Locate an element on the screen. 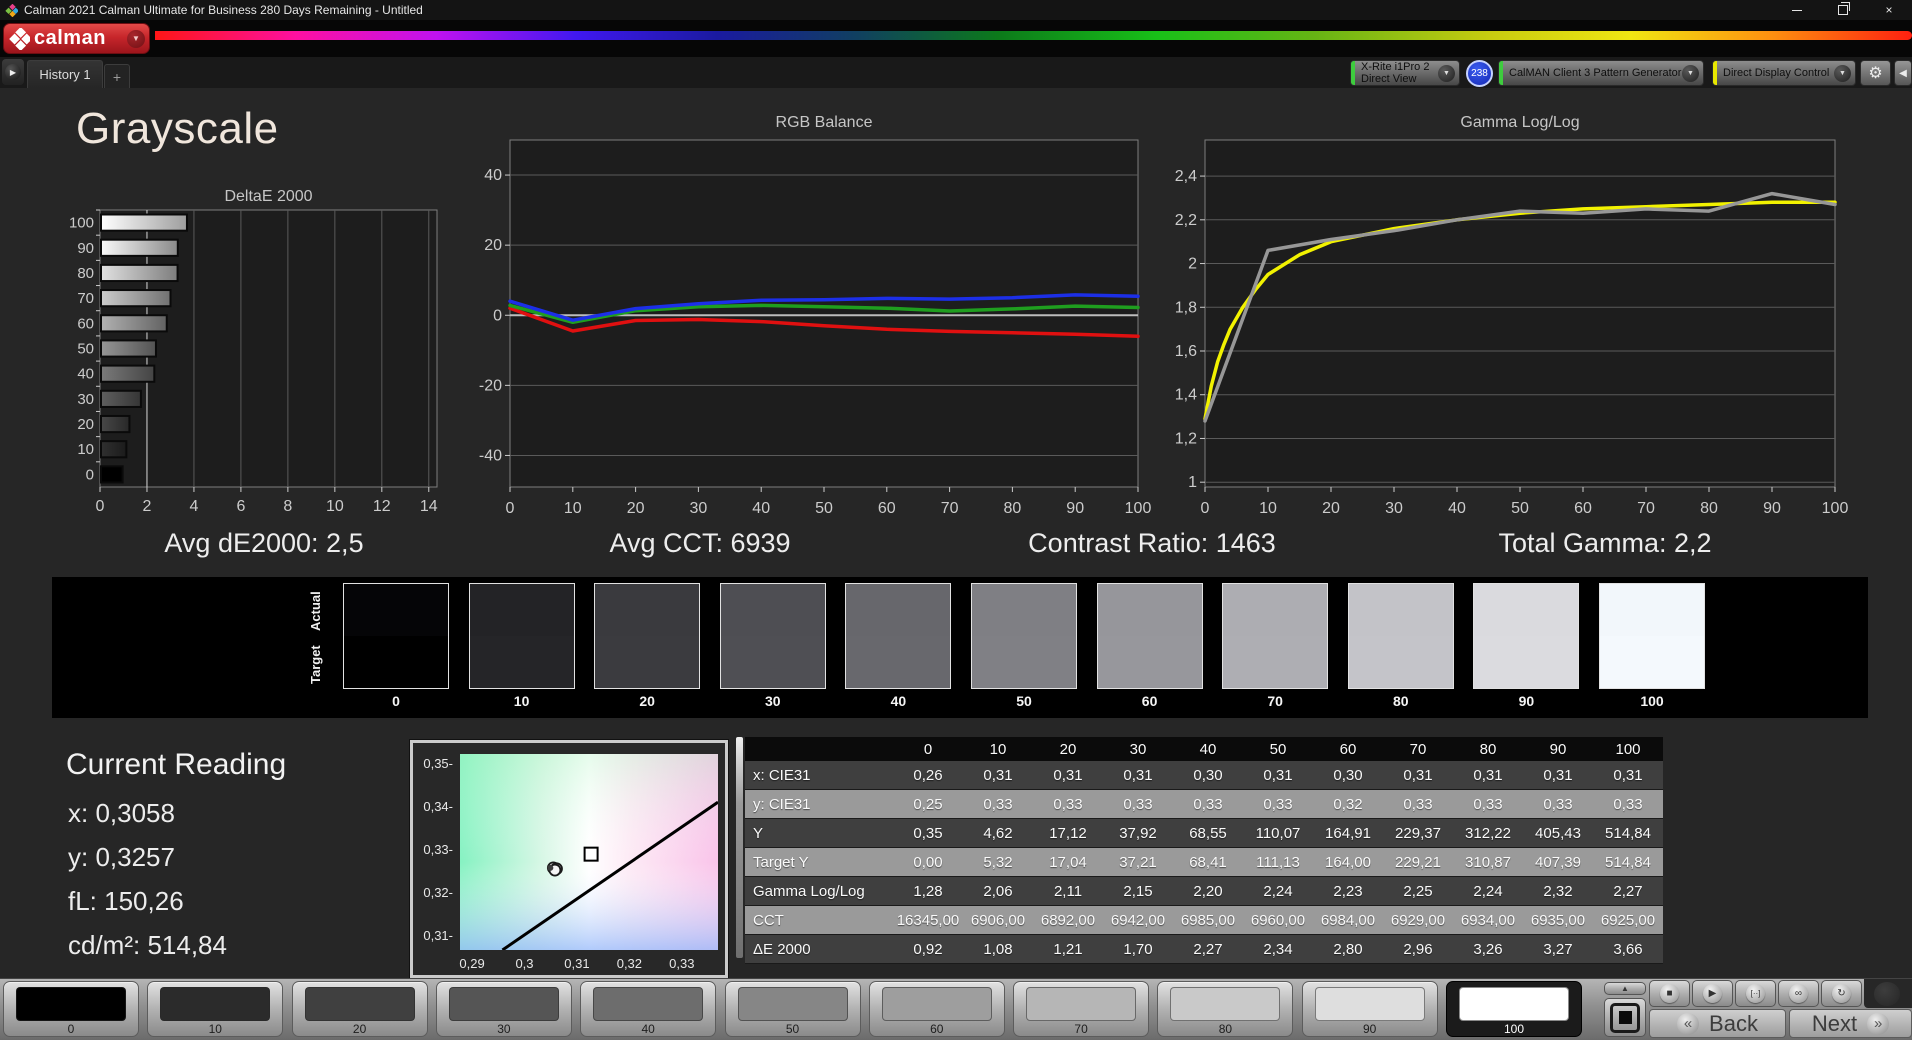 The width and height of the screenshot is (1912, 1040). meter-count-badge: 238 is located at coordinates (1479, 73).